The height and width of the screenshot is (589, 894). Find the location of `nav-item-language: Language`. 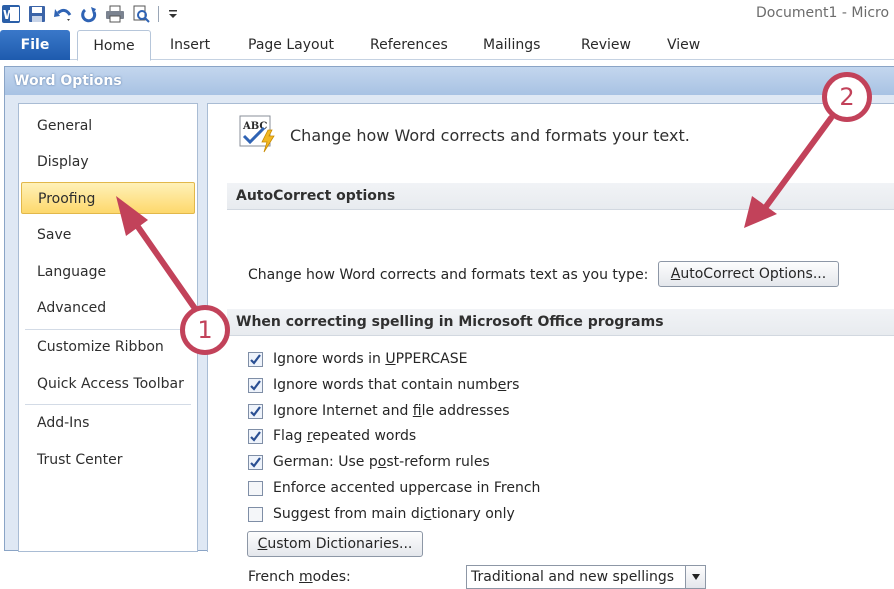

nav-item-language: Language is located at coordinates (108, 272).